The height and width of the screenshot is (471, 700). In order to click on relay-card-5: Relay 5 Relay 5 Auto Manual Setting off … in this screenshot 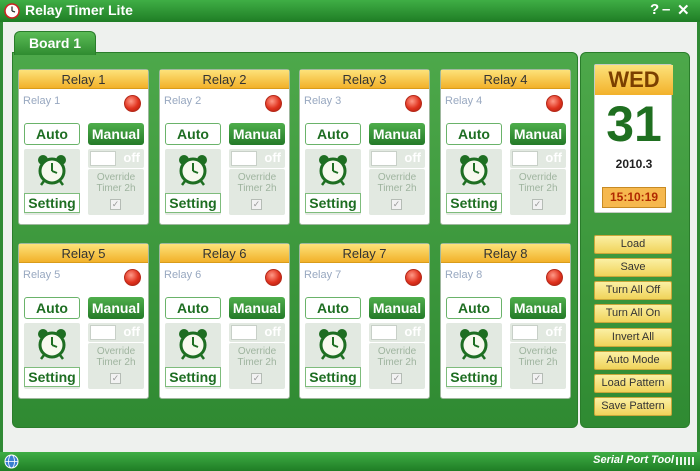, I will do `click(83, 321)`.